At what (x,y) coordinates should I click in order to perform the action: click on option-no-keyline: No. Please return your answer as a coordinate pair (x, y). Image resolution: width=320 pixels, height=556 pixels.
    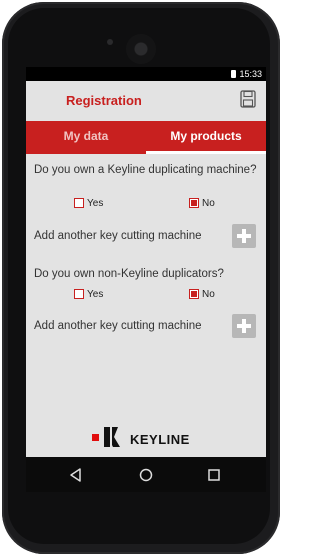
    Looking at the image, I should click on (202, 203).